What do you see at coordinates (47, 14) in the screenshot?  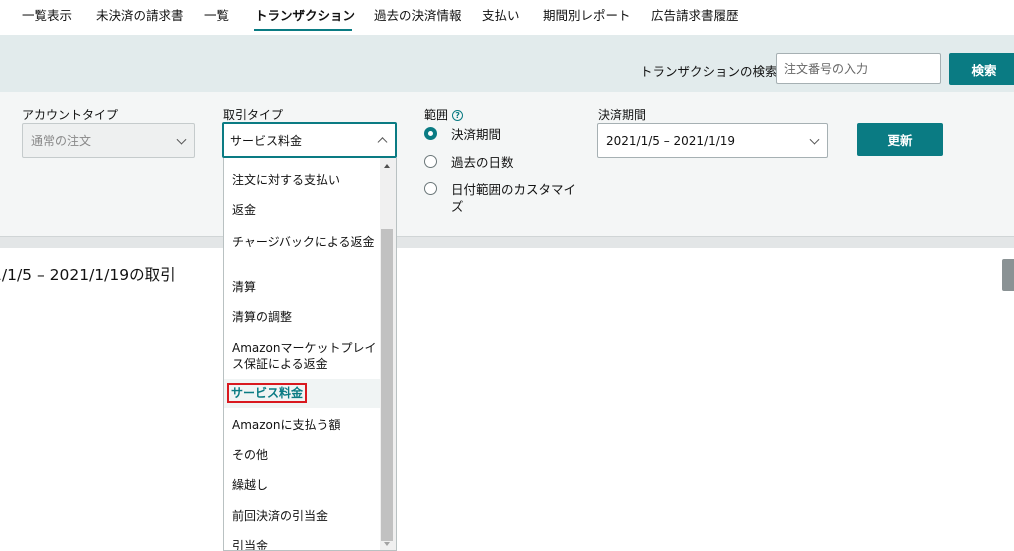 I see `tab-summary: 一覧表示` at bounding box center [47, 14].